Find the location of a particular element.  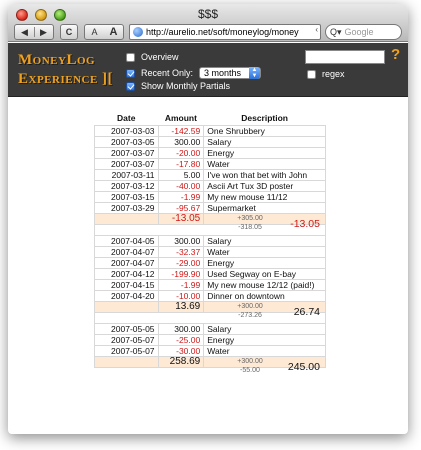

monthly-partials-option: Show Monthly Partials is located at coordinates (178, 86).